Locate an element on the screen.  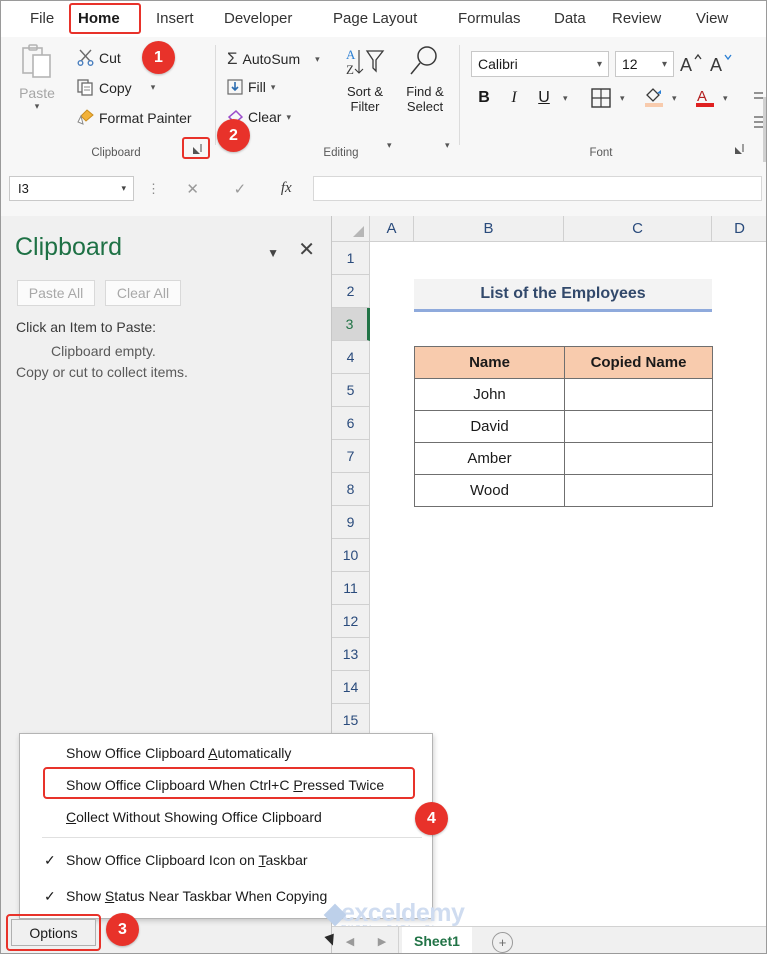
borders-button is located at coordinates (601, 98).